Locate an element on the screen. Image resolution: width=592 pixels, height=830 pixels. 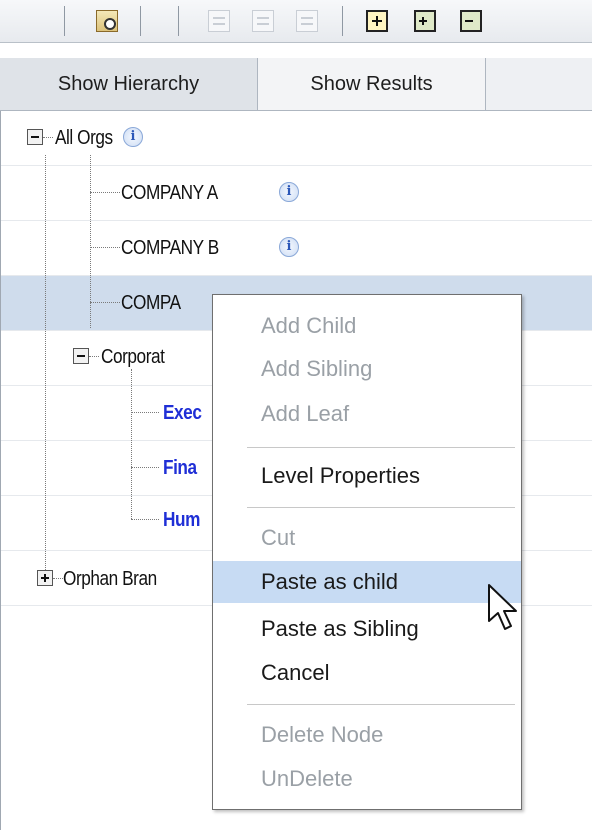
menu-item-add-leaf: Add Leaf is located at coordinates (367, 414).